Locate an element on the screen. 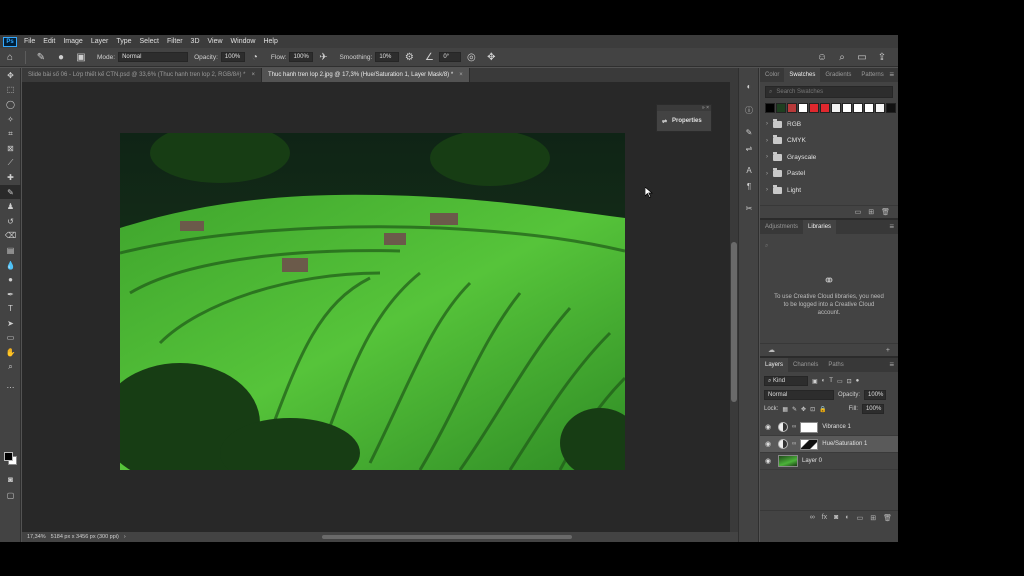 This screenshot has height=576, width=1024. menu-type: Type is located at coordinates (123, 41).